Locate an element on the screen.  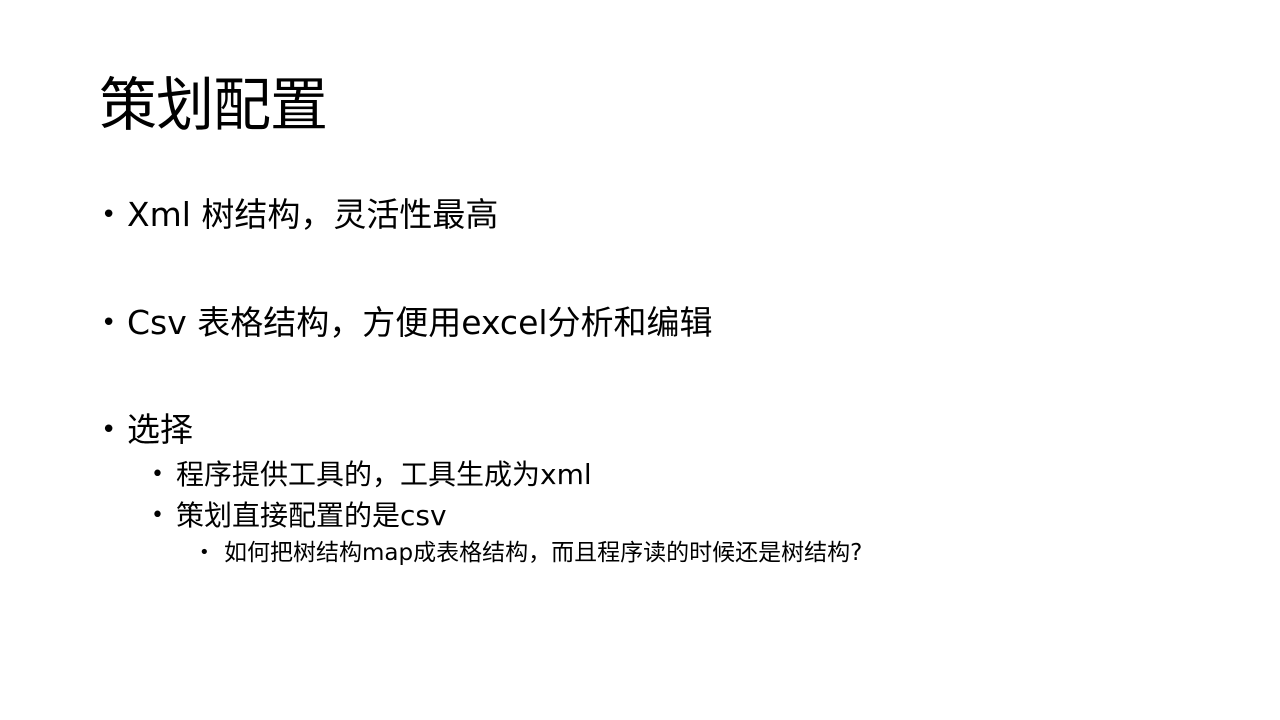
bullet-text: 选择 is located at coordinates (160, 429).